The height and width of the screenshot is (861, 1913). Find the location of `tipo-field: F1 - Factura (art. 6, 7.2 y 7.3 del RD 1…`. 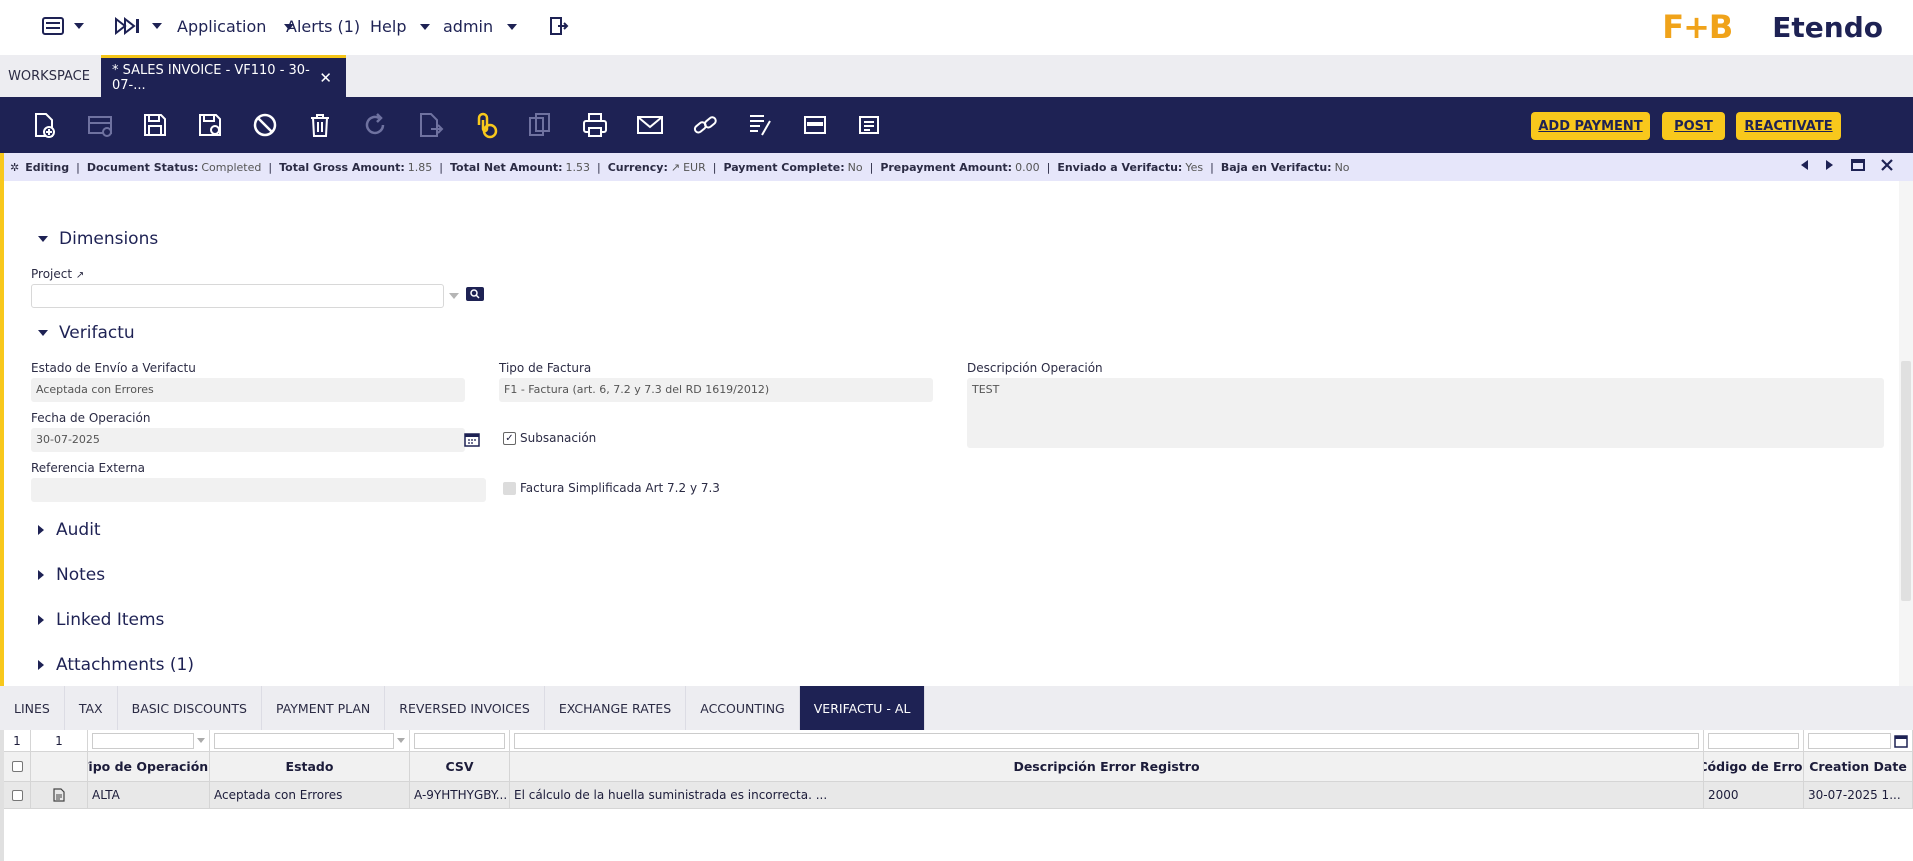

tipo-field: F1 - Factura (art. 6, 7.2 y 7.3 del RD 1… is located at coordinates (716, 390).